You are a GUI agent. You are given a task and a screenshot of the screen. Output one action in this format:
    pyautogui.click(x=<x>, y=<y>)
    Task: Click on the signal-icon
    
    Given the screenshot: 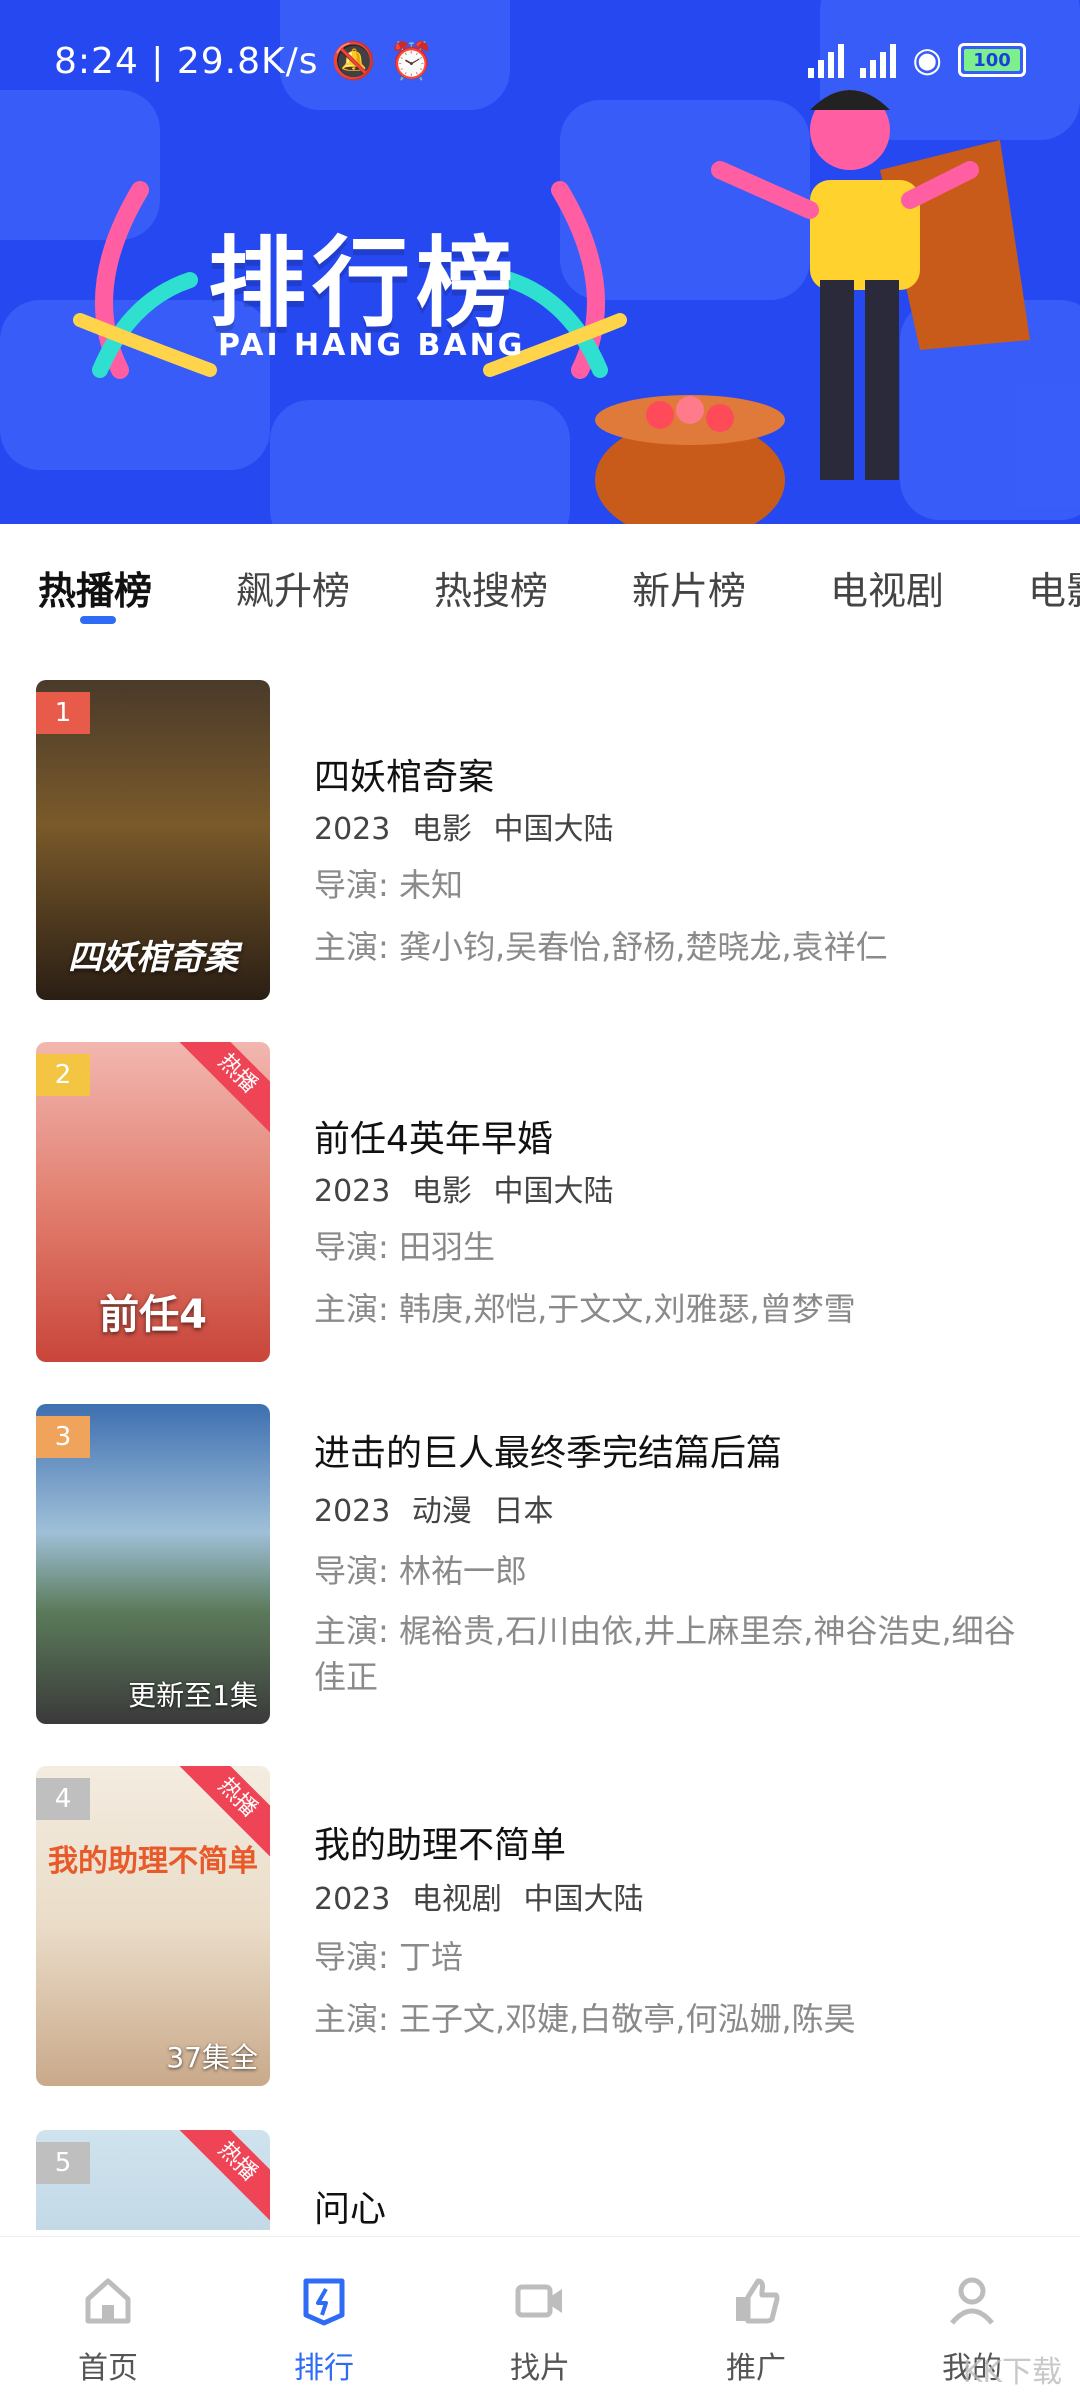 What is the action you would take?
    pyautogui.click(x=826, y=60)
    